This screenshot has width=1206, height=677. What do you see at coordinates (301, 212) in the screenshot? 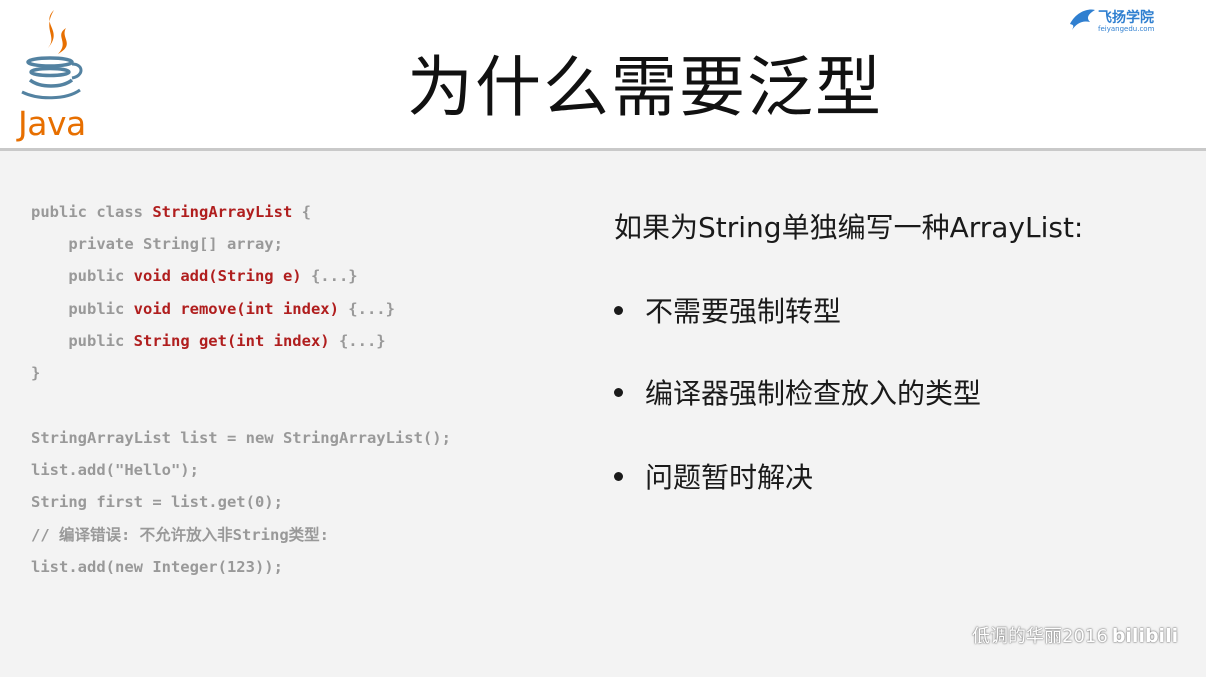
I see `code-text: {` at bounding box center [301, 212].